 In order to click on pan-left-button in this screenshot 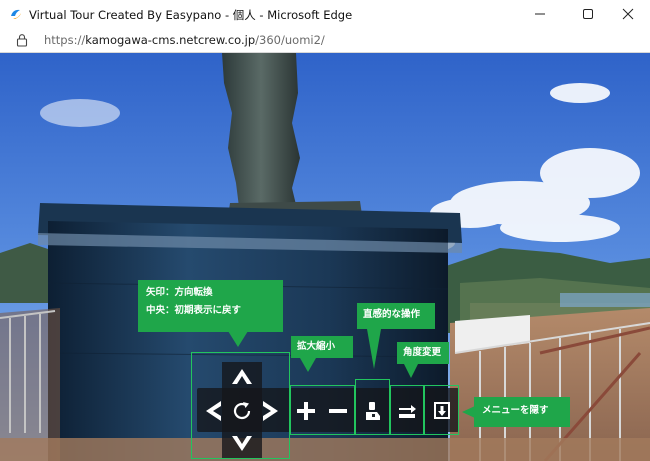, I will do `click(214, 411)`.